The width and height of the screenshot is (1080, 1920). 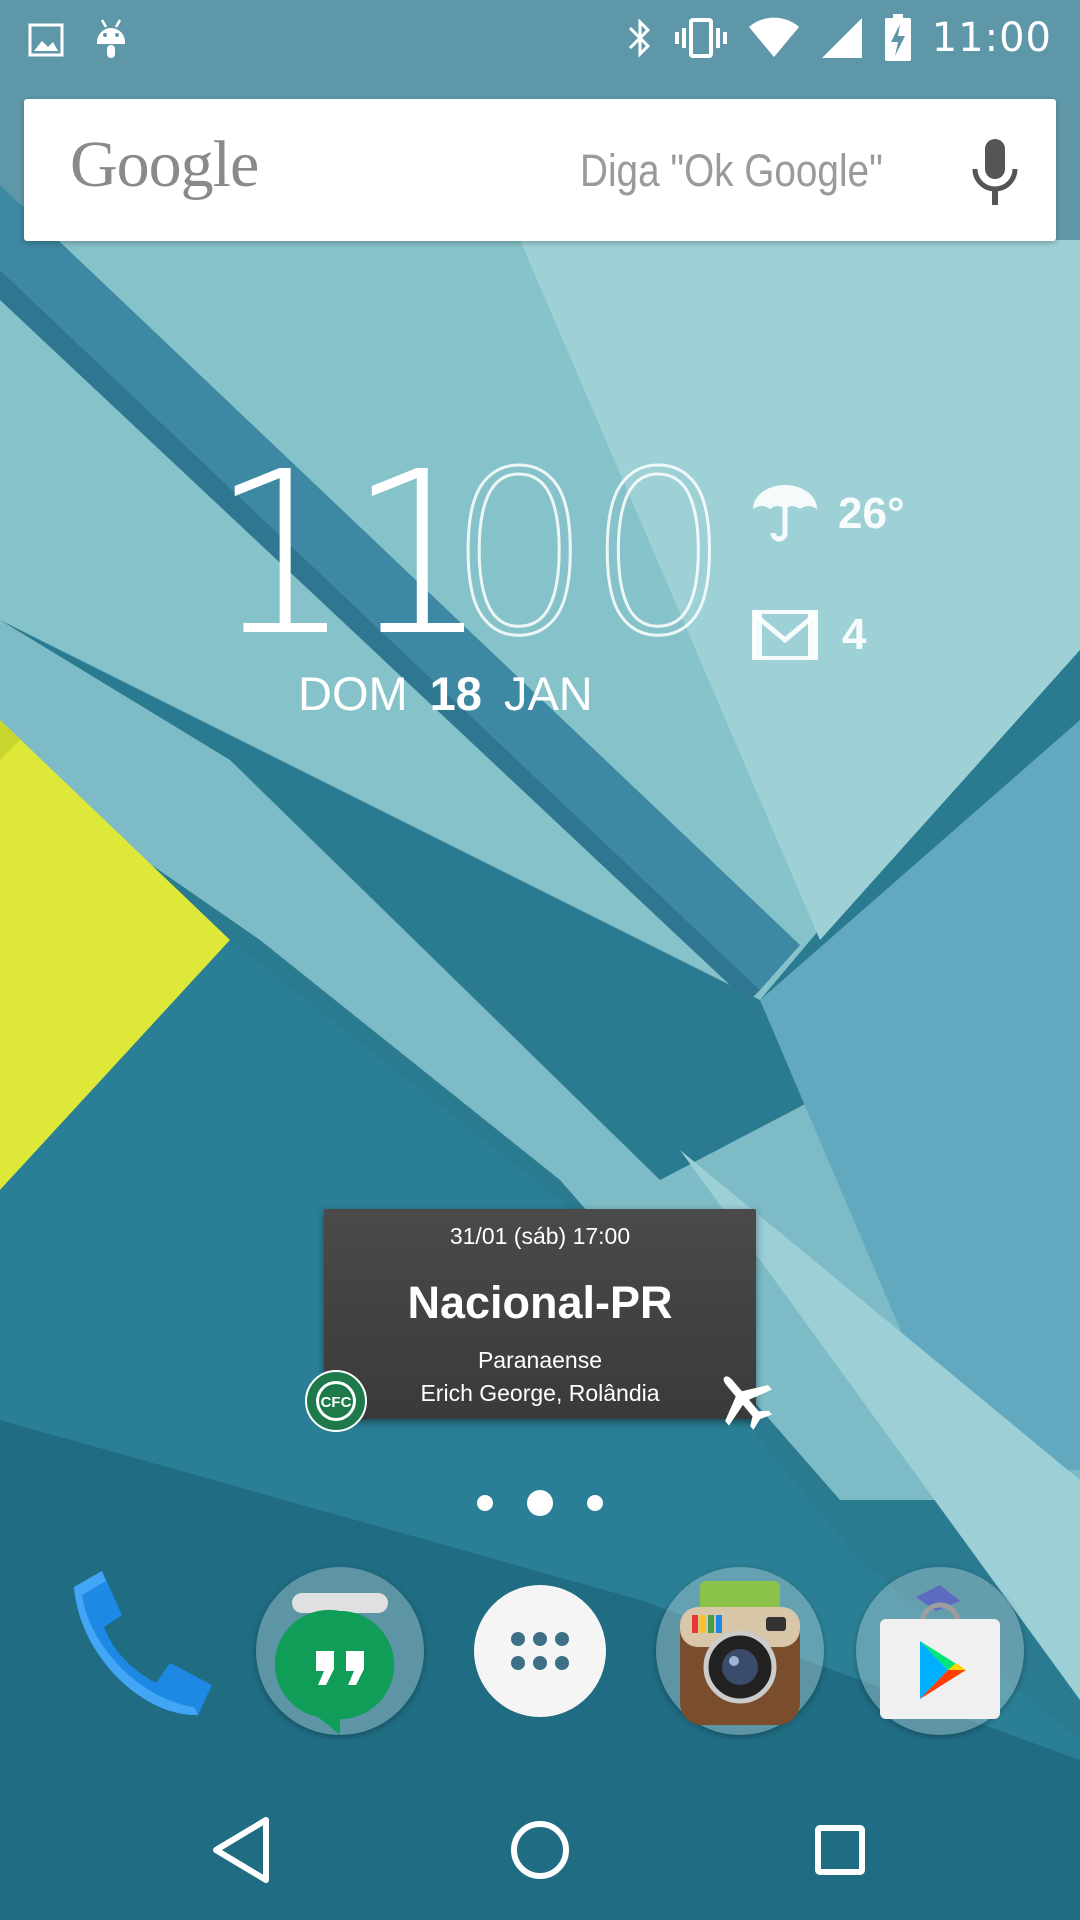 I want to click on match-datetime: 31/01 (sáb) 17:00, so click(x=540, y=1236).